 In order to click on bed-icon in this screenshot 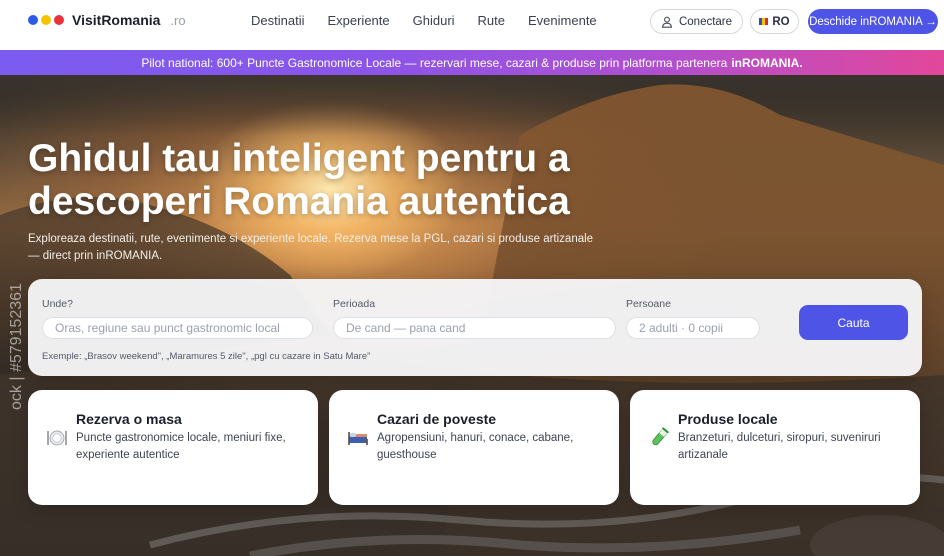, I will do `click(358, 438)`.